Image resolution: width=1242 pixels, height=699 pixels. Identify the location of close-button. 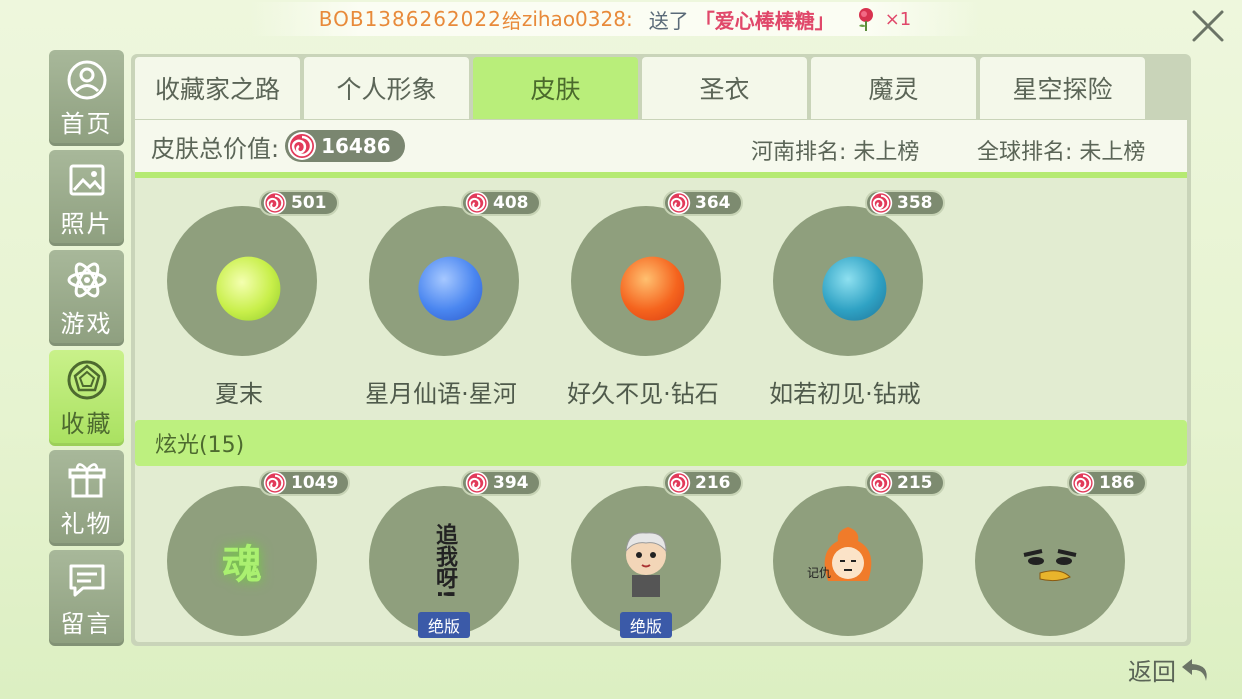
(1208, 26).